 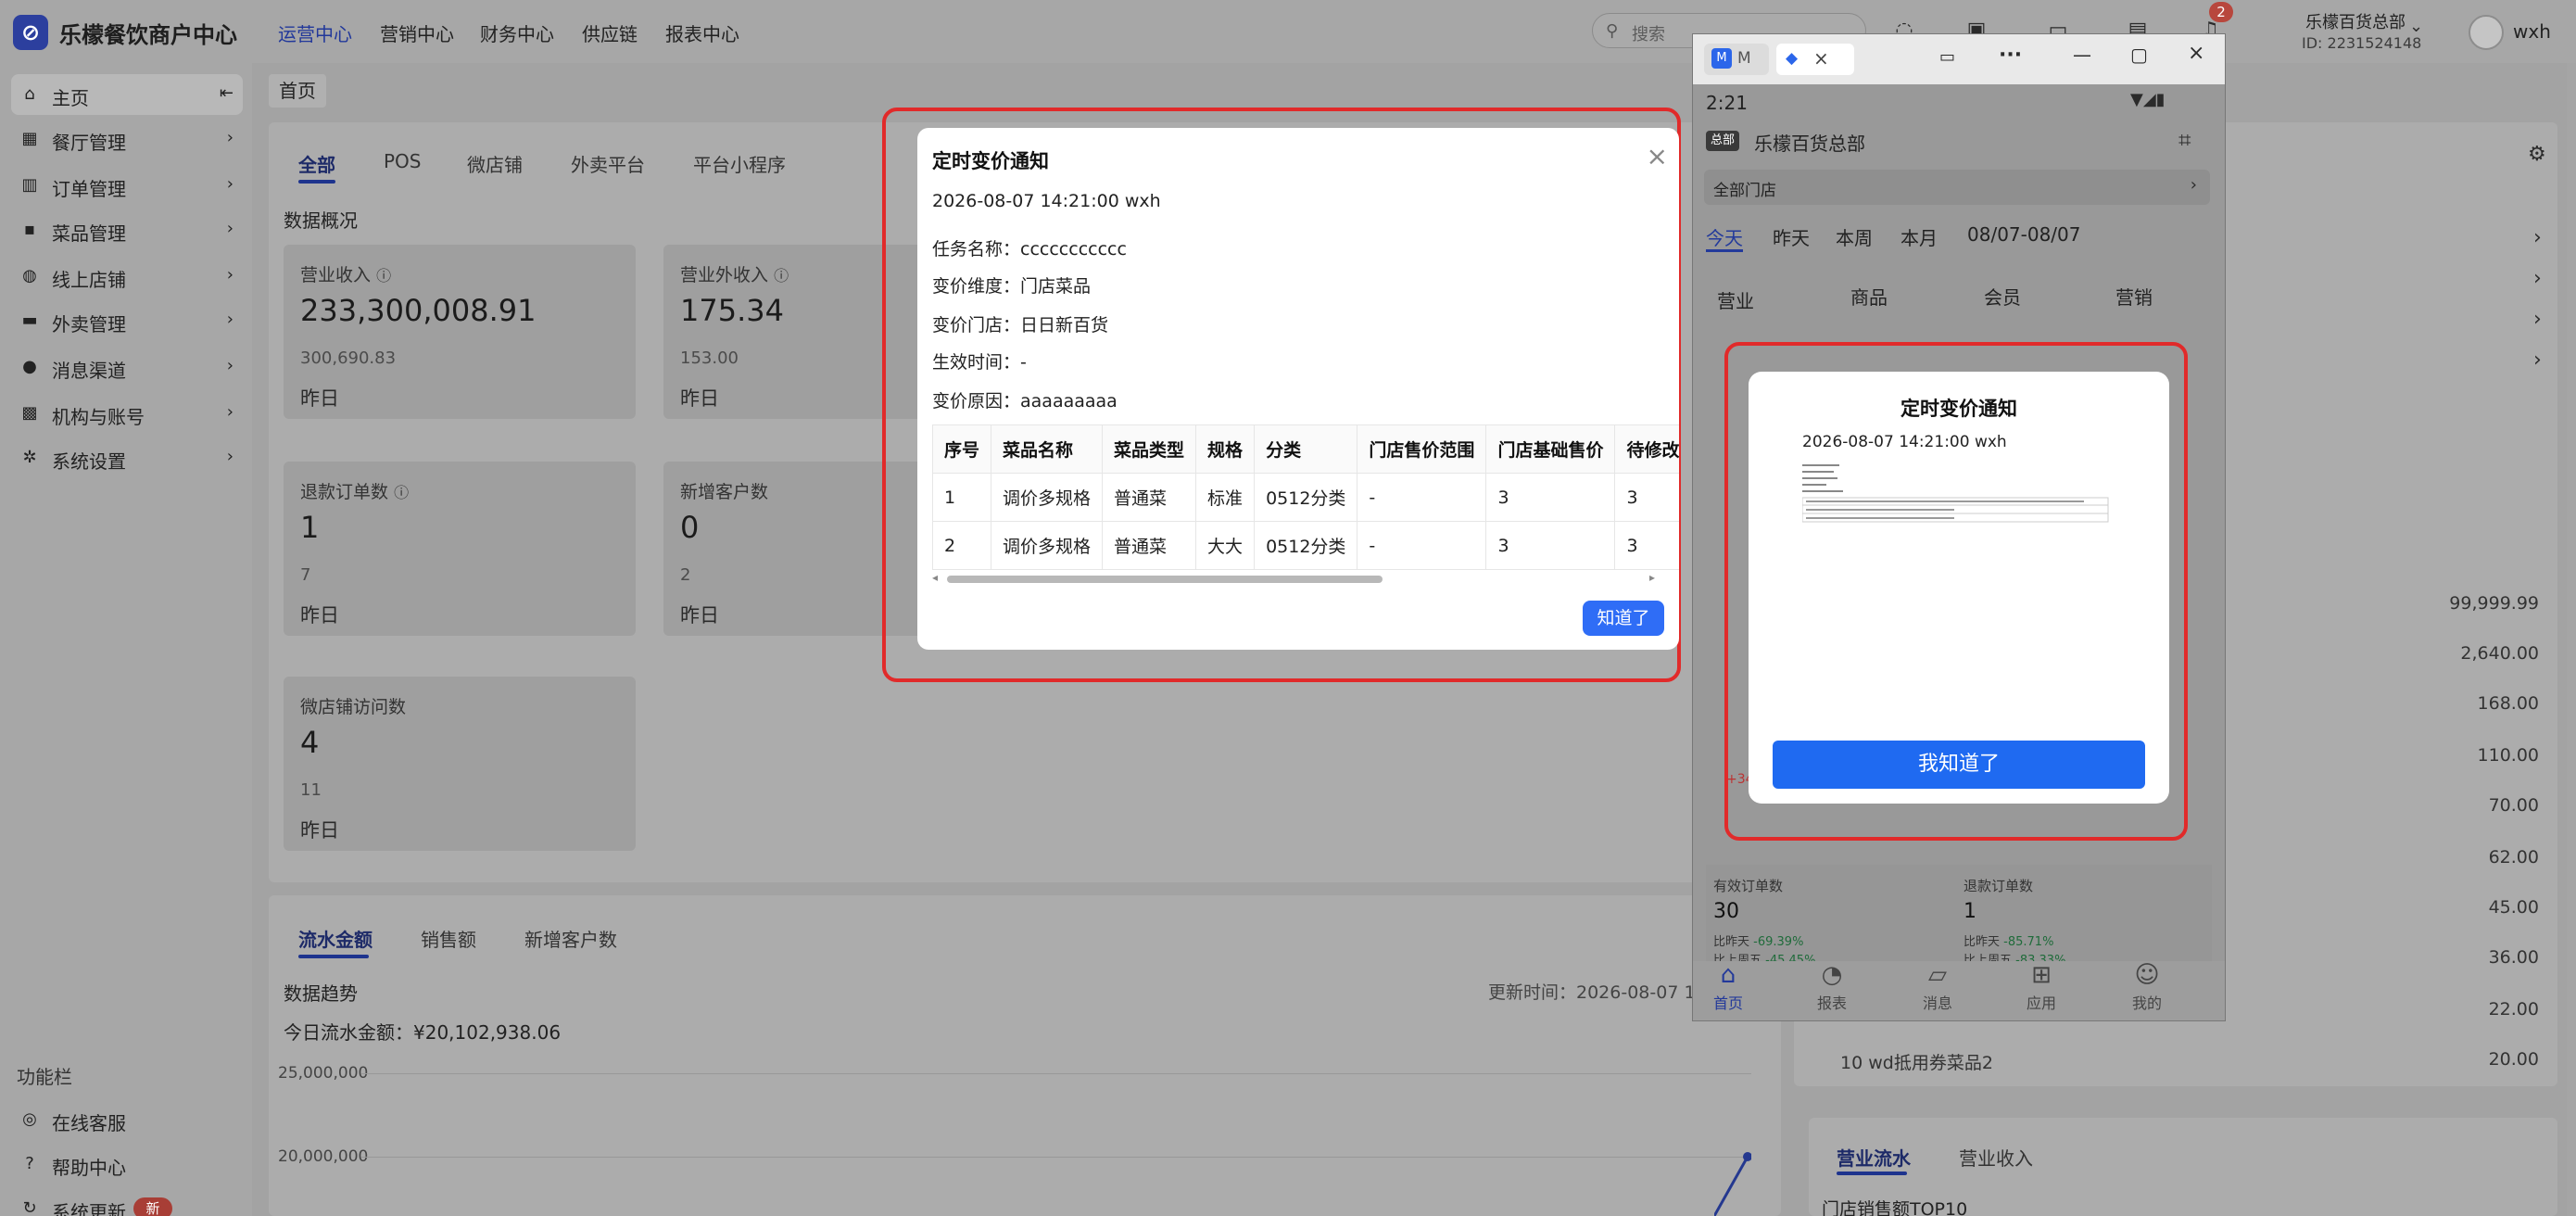 I want to click on tab-delivery-platform: 外卖平台, so click(x=608, y=163).